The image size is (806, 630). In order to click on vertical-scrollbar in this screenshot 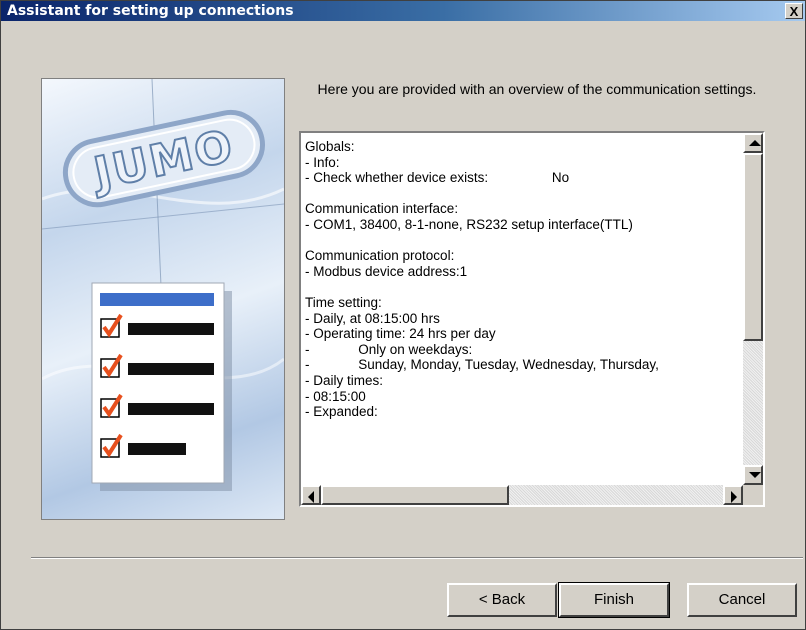, I will do `click(753, 309)`.